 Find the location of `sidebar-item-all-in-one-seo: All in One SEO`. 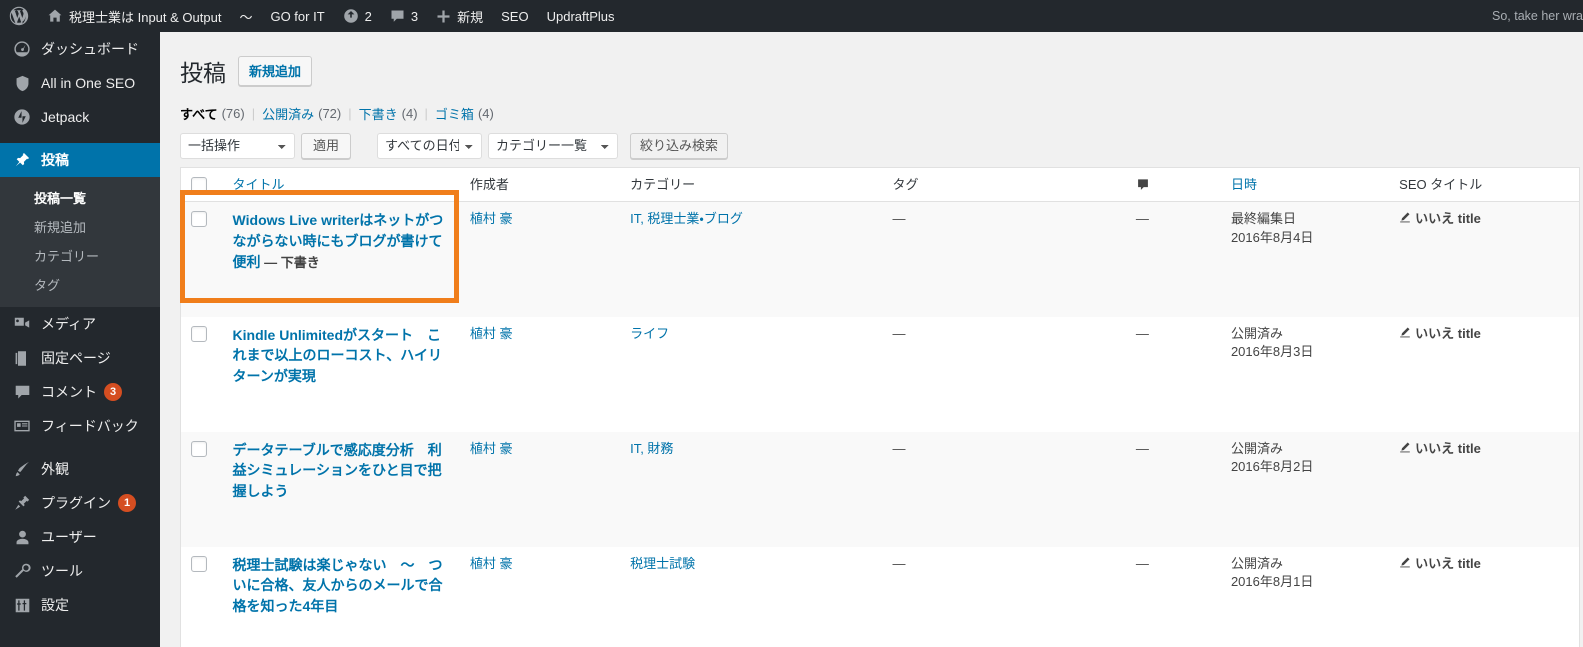

sidebar-item-all-in-one-seo: All in One SEO is located at coordinates (80, 83).